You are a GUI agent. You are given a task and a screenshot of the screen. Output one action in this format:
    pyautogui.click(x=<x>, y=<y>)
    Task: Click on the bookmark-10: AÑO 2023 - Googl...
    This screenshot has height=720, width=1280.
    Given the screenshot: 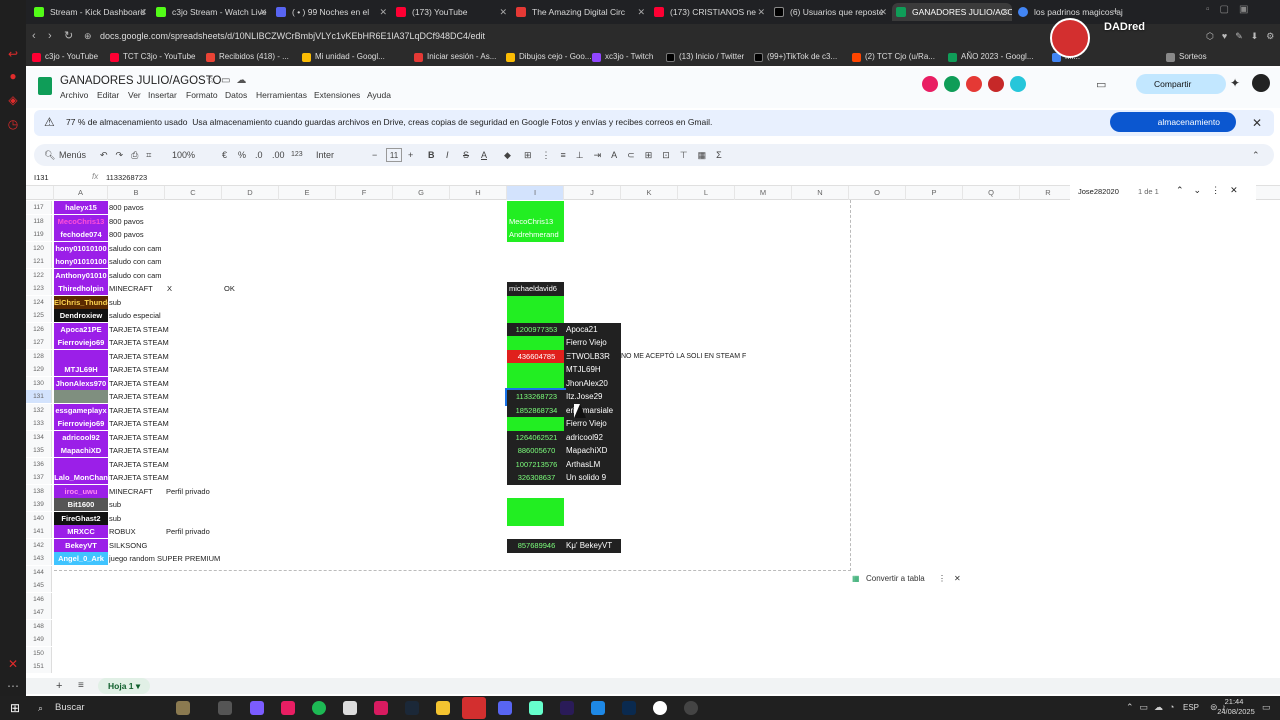 What is the action you would take?
    pyautogui.click(x=990, y=57)
    